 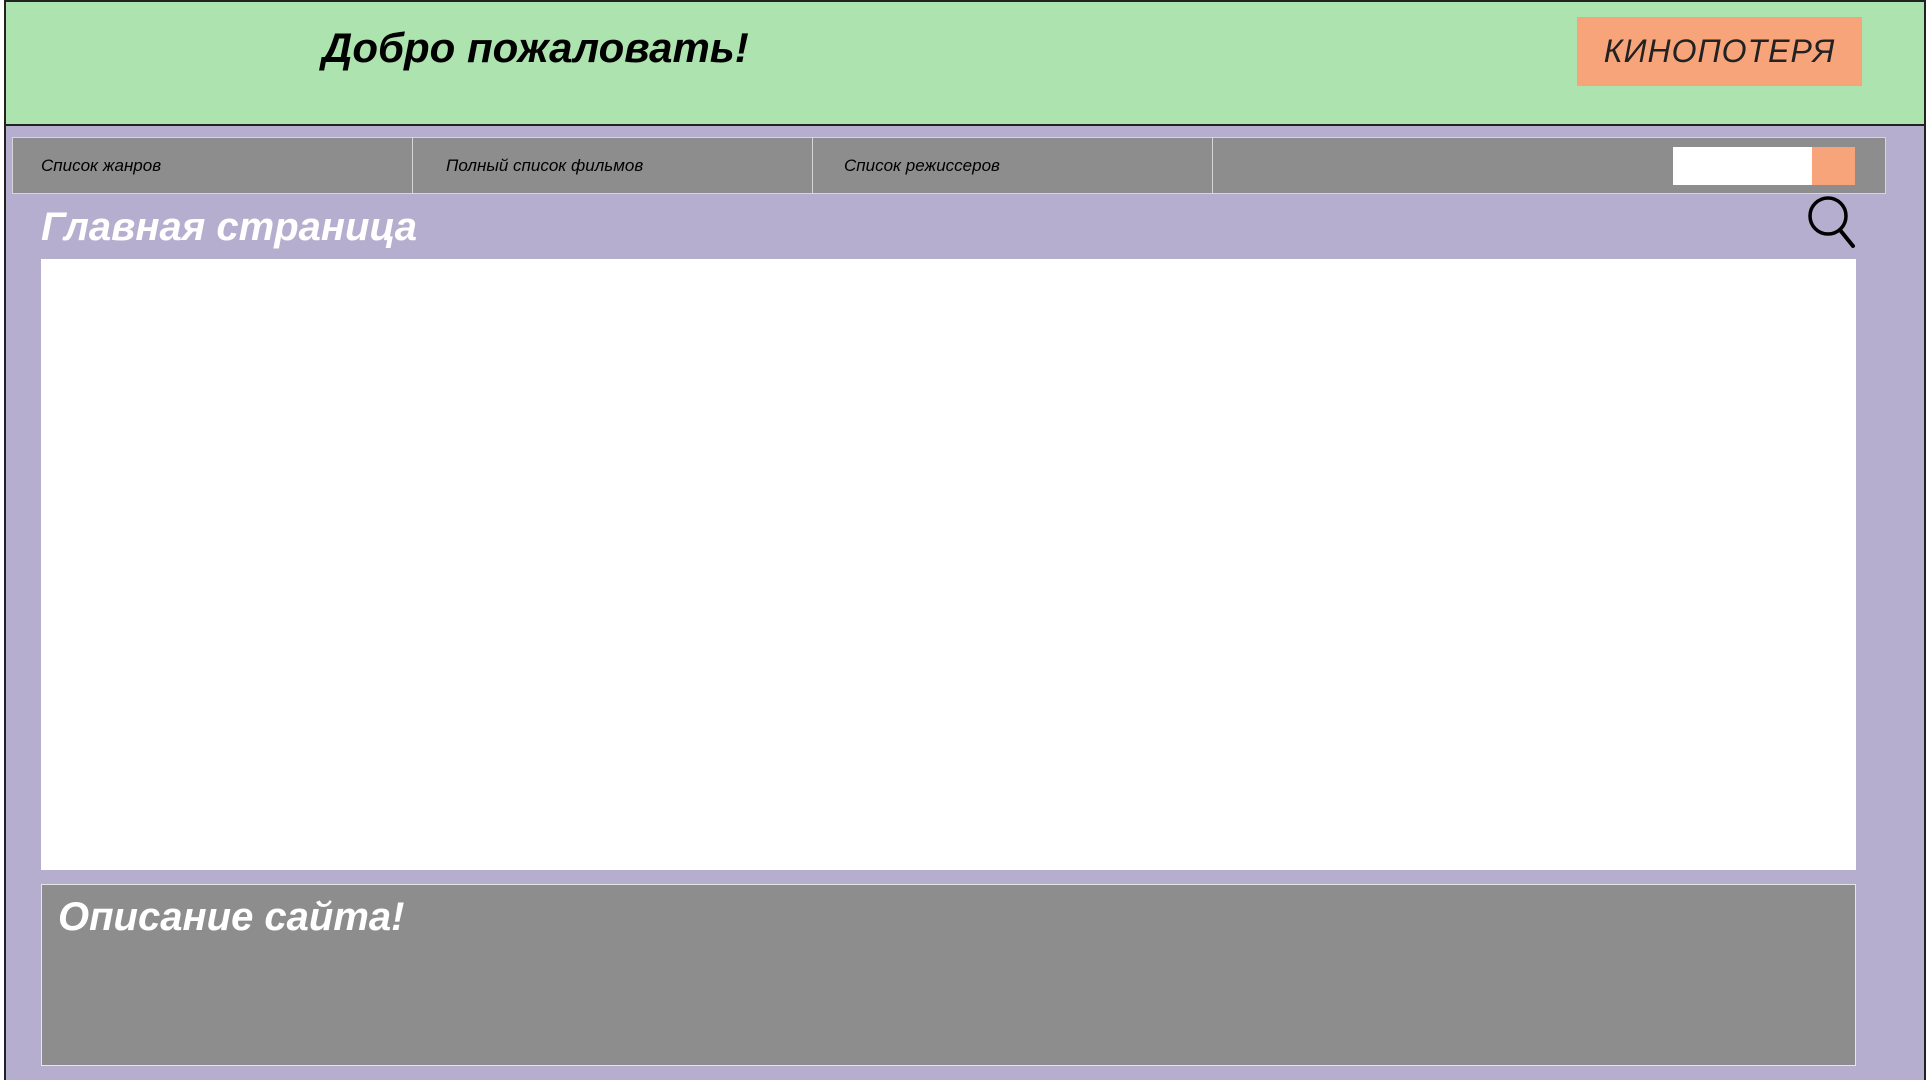 I want to click on header: Добро пожаловать! КИНОПОТЕРЯ, so click(x=965, y=63).